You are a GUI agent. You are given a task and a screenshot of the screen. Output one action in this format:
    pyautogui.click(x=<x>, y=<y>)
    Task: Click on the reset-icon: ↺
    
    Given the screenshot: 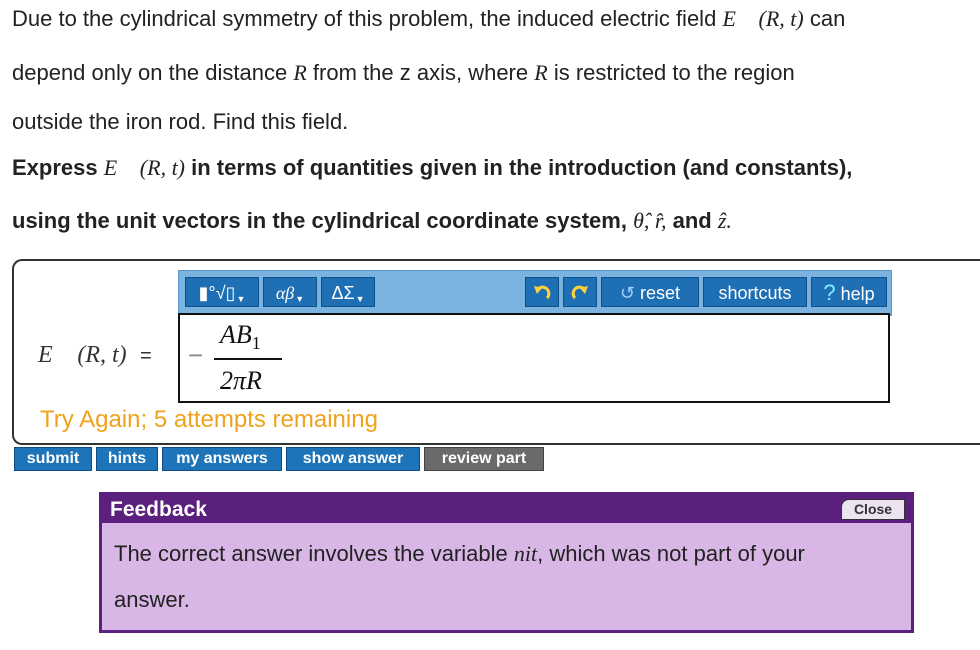 What is the action you would take?
    pyautogui.click(x=627, y=293)
    